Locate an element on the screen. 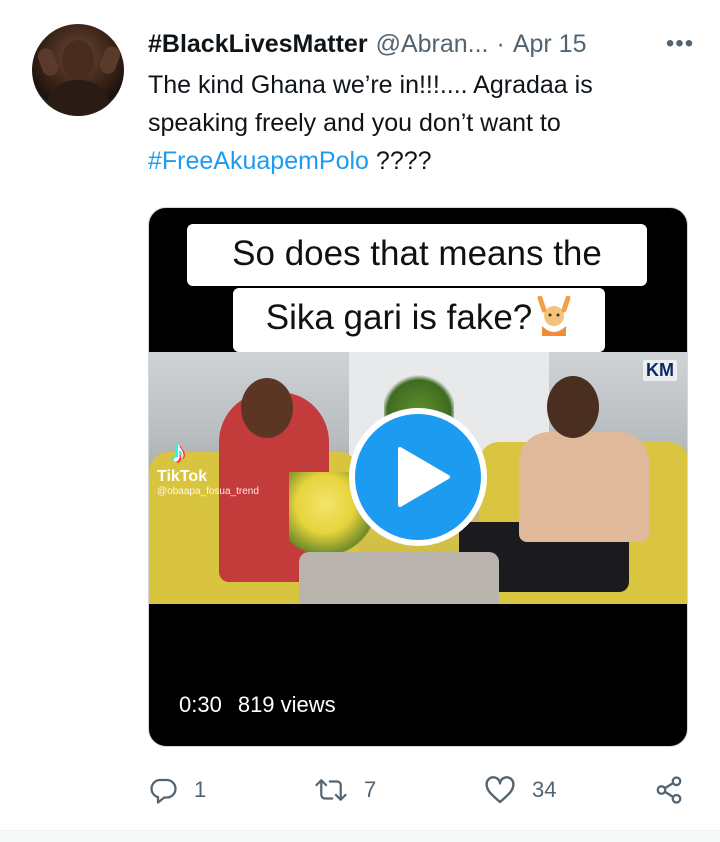 The width and height of the screenshot is (720, 842). play-button is located at coordinates (418, 477).